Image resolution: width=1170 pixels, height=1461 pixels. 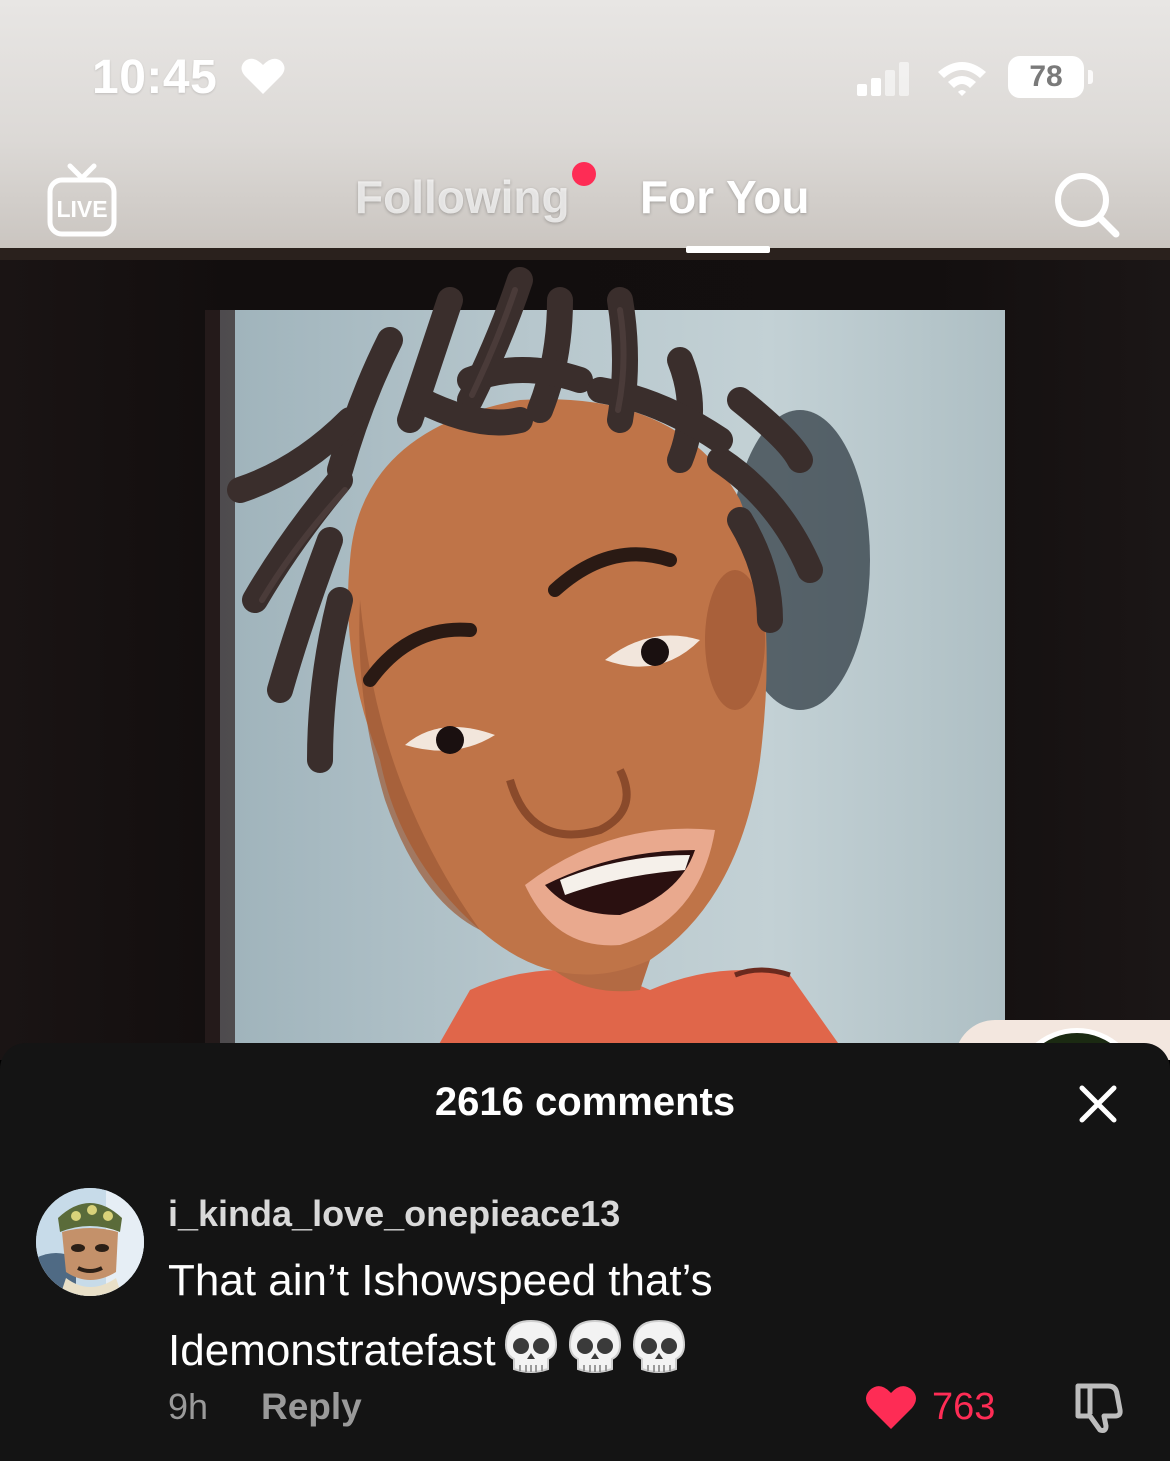 What do you see at coordinates (962, 79) in the screenshot?
I see `wifi-icon` at bounding box center [962, 79].